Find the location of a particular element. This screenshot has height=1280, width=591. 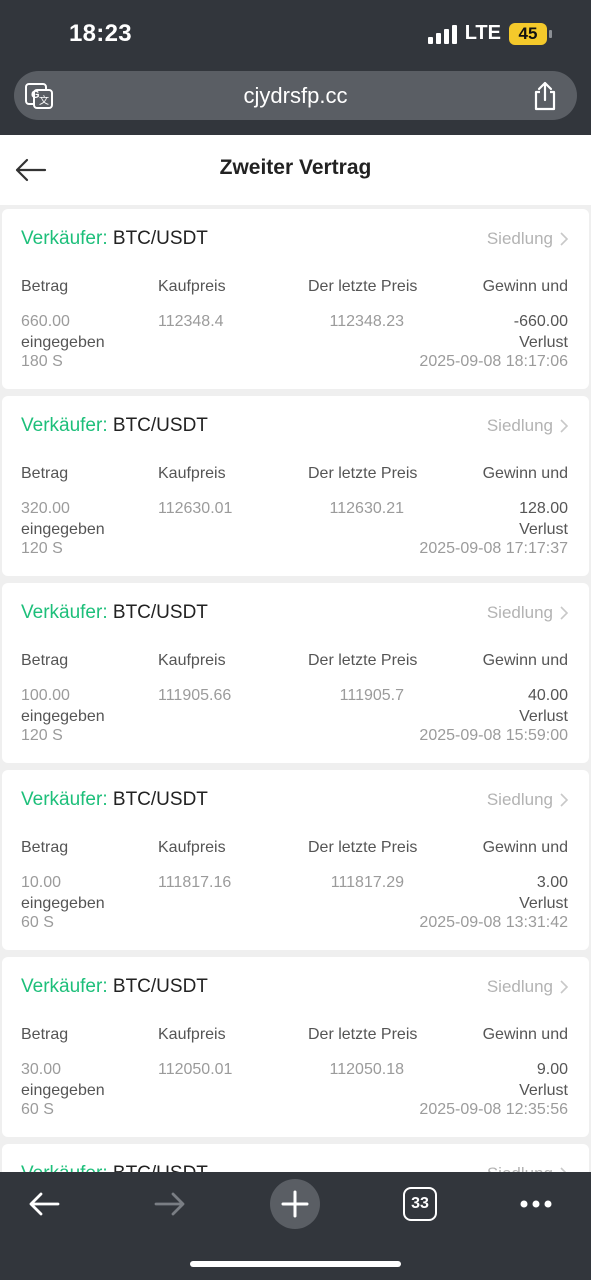

battery-level: 45 is located at coordinates (528, 33).